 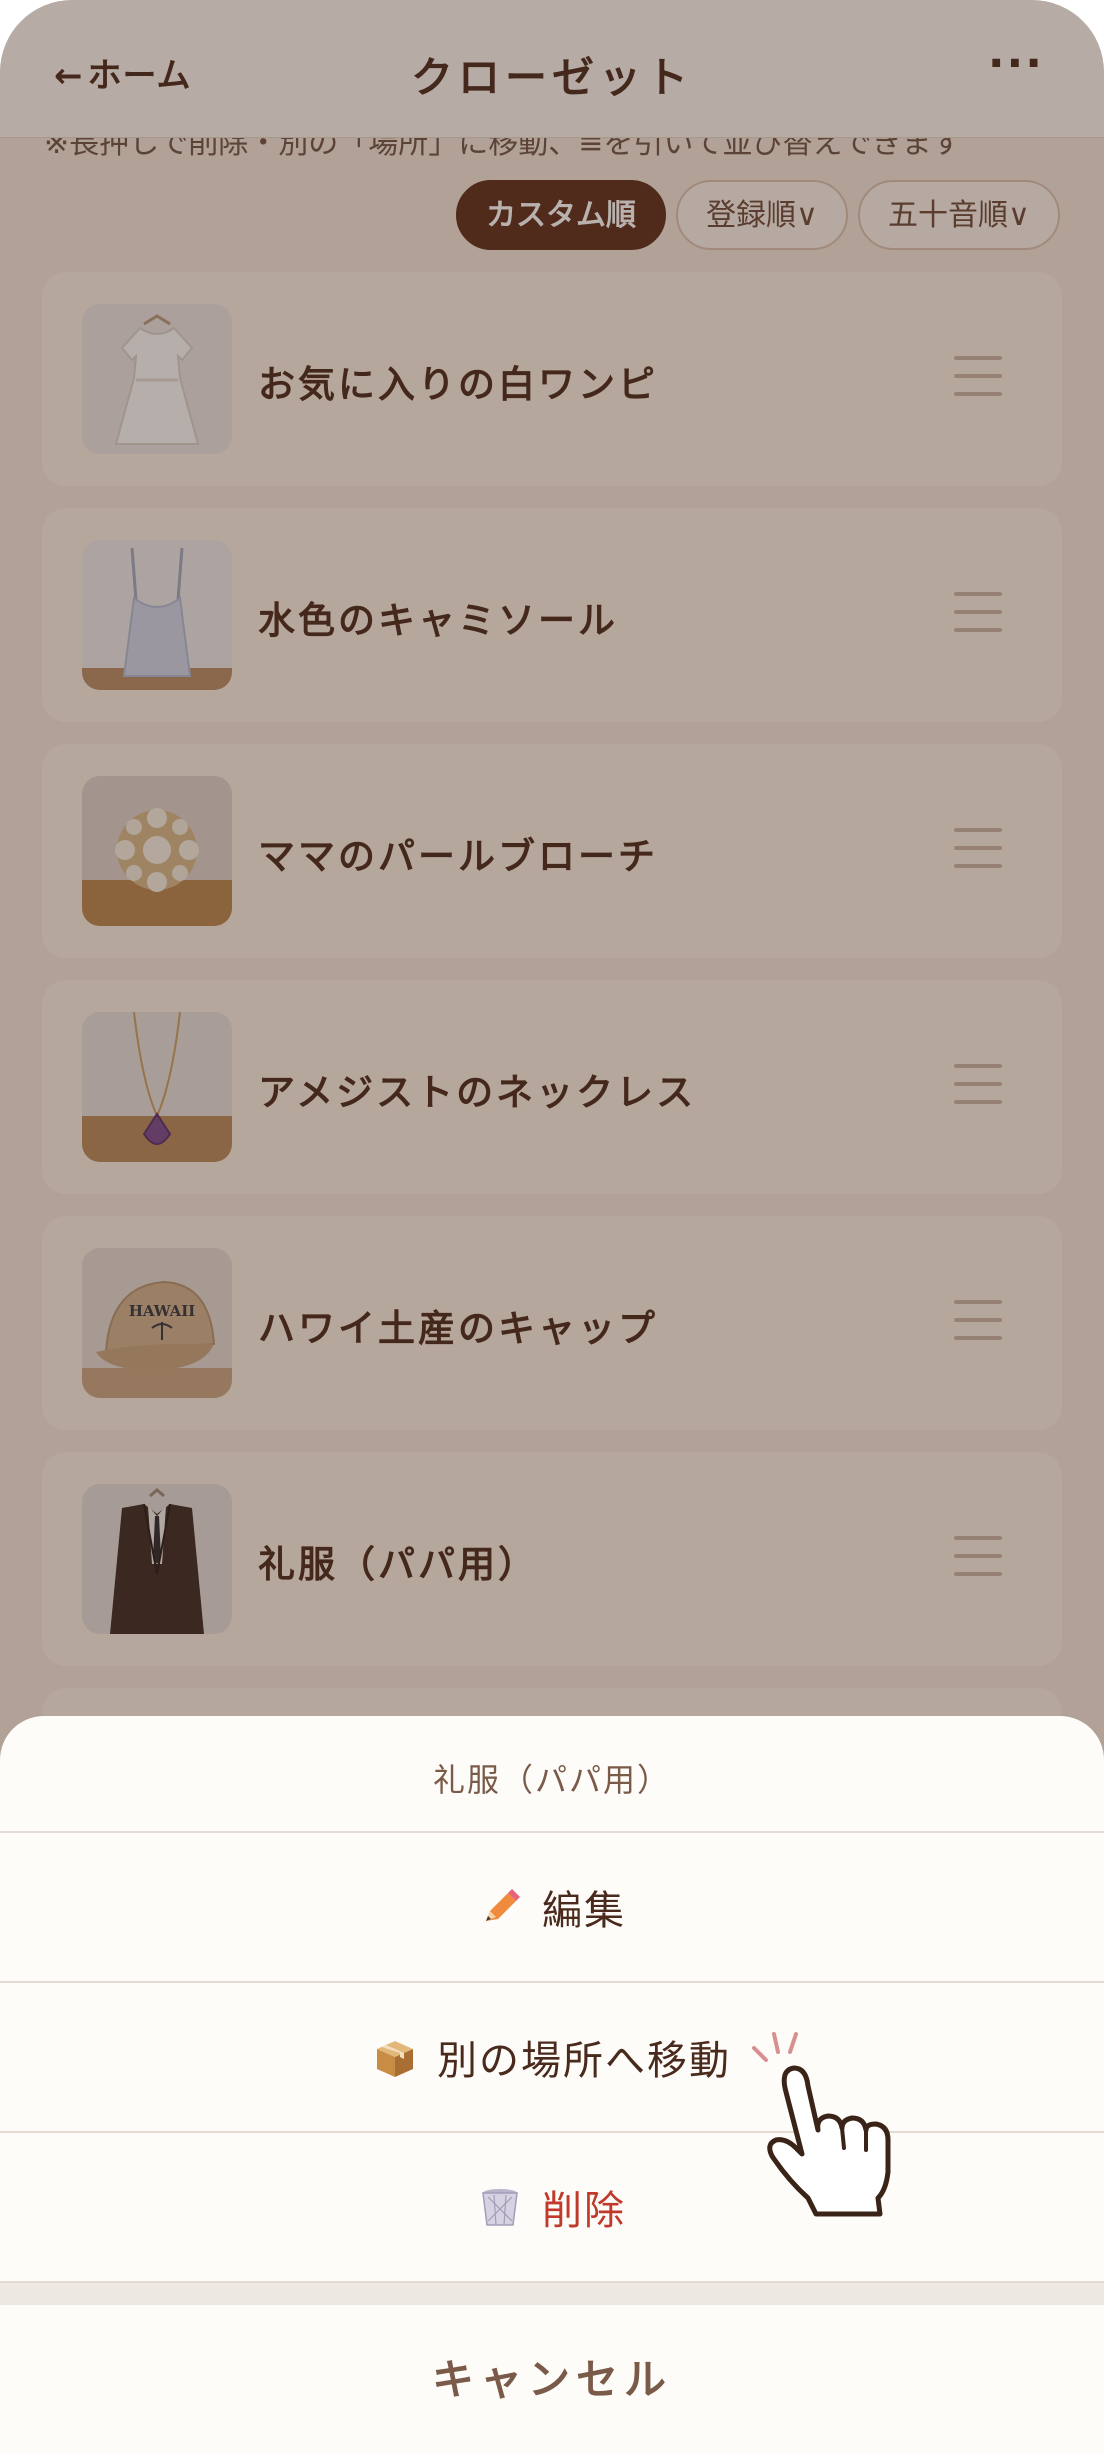 What do you see at coordinates (552, 1774) in the screenshot?
I see `action-sheet-title: 礼服（パパ用）` at bounding box center [552, 1774].